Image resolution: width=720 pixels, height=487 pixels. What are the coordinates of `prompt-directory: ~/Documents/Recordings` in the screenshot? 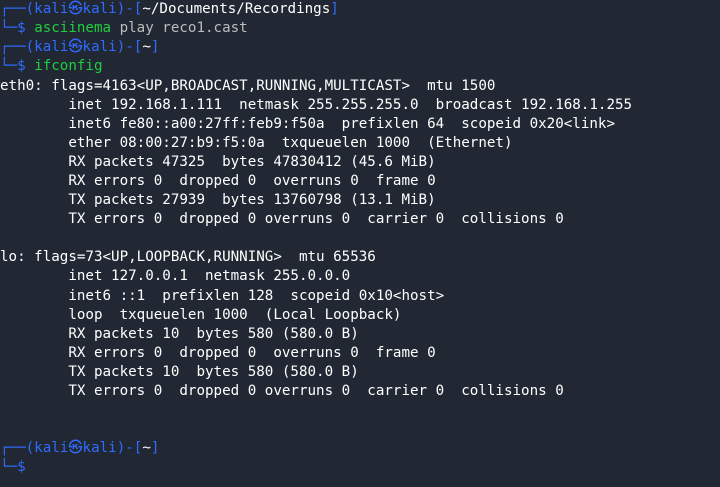 It's located at (236, 9).